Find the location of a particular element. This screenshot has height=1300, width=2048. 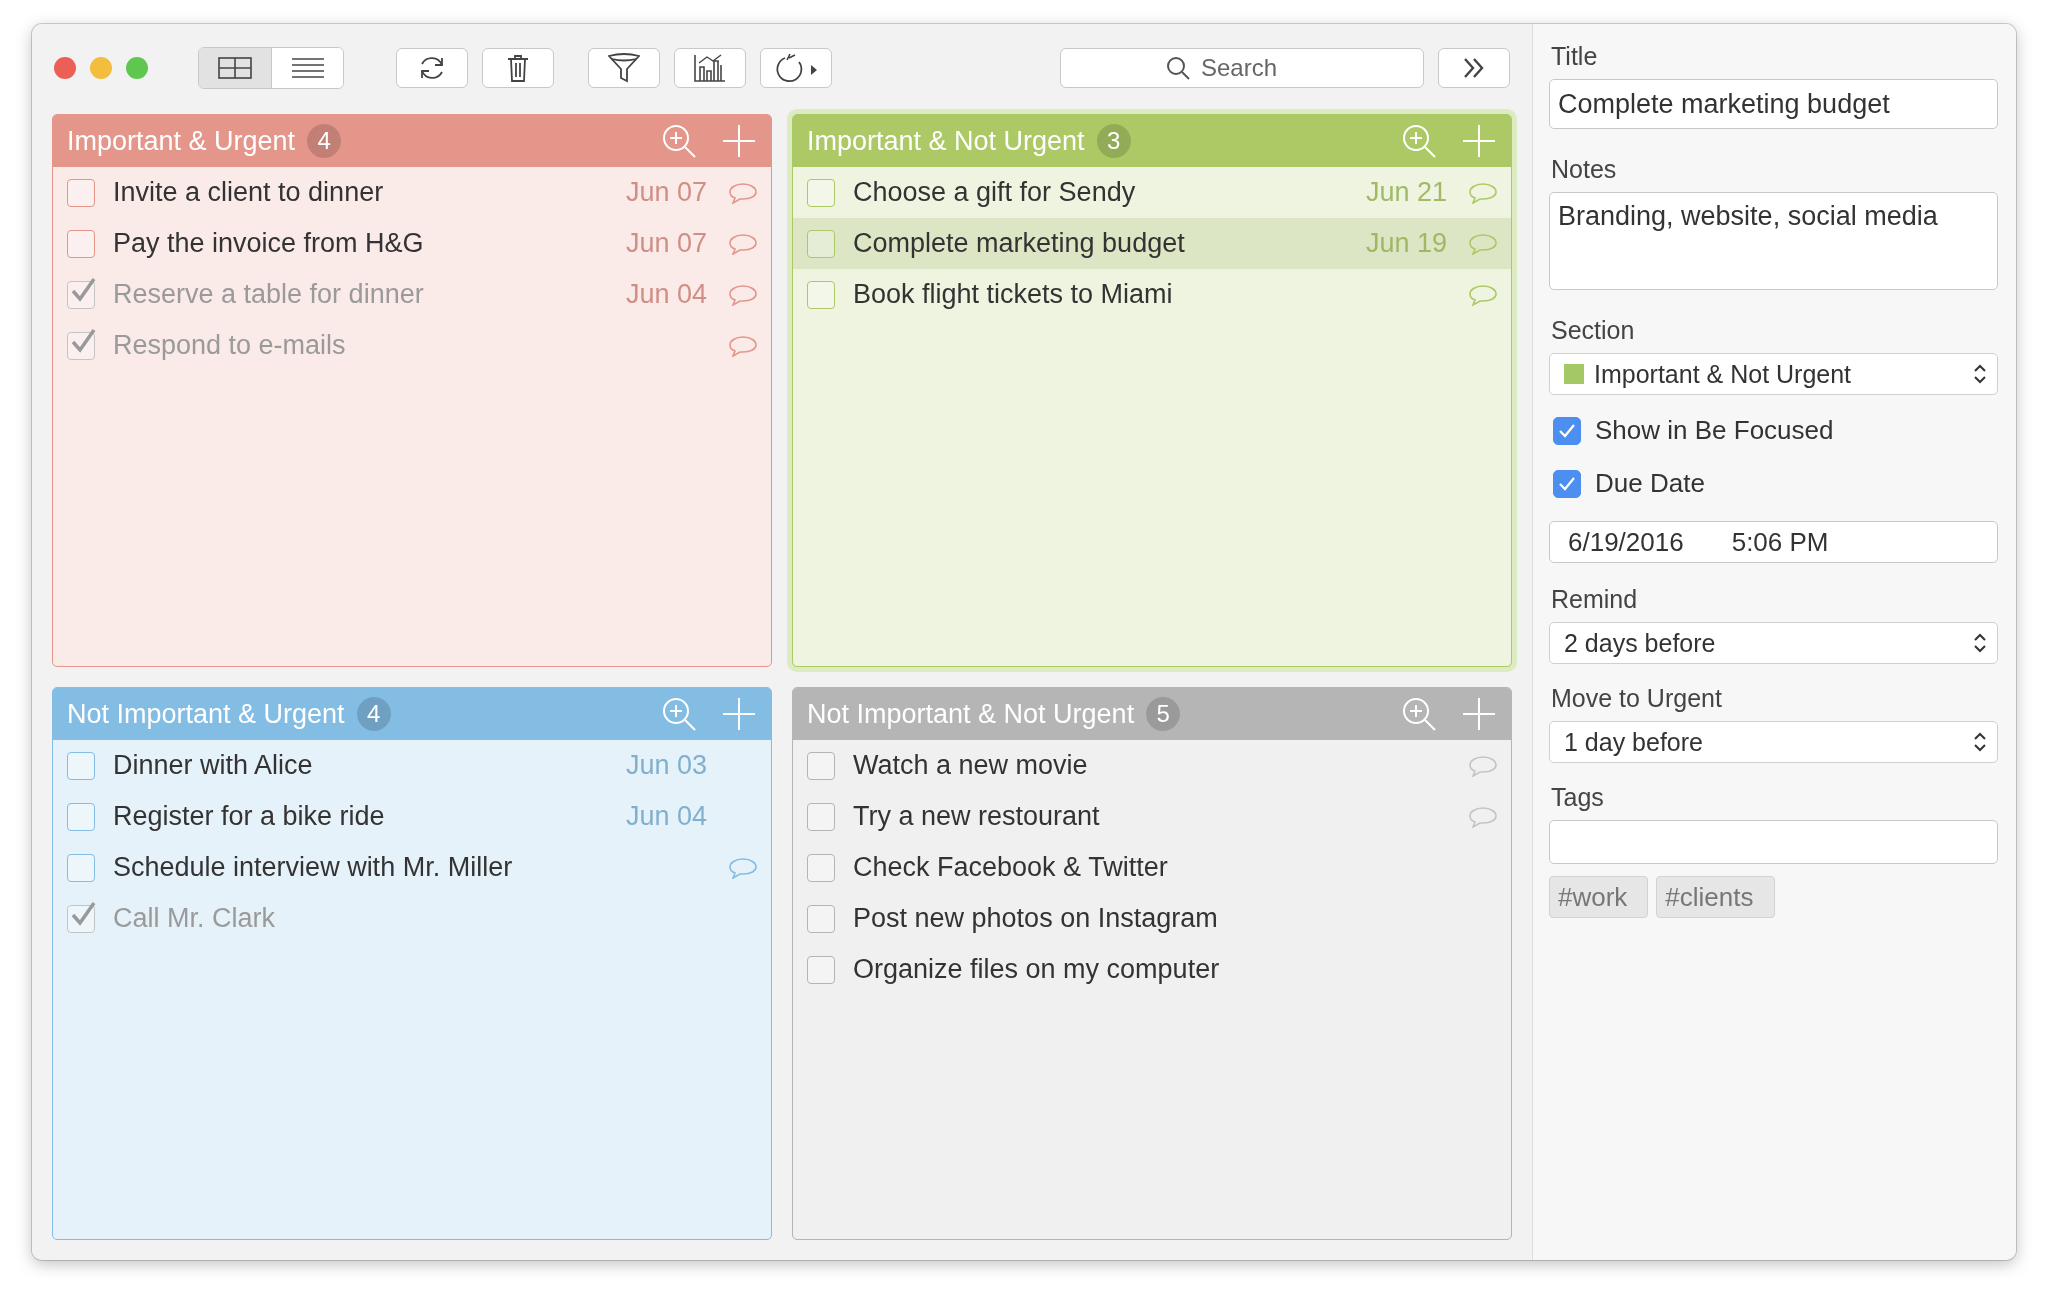

task-title: Complete marketing budget is located at coordinates (1019, 243).